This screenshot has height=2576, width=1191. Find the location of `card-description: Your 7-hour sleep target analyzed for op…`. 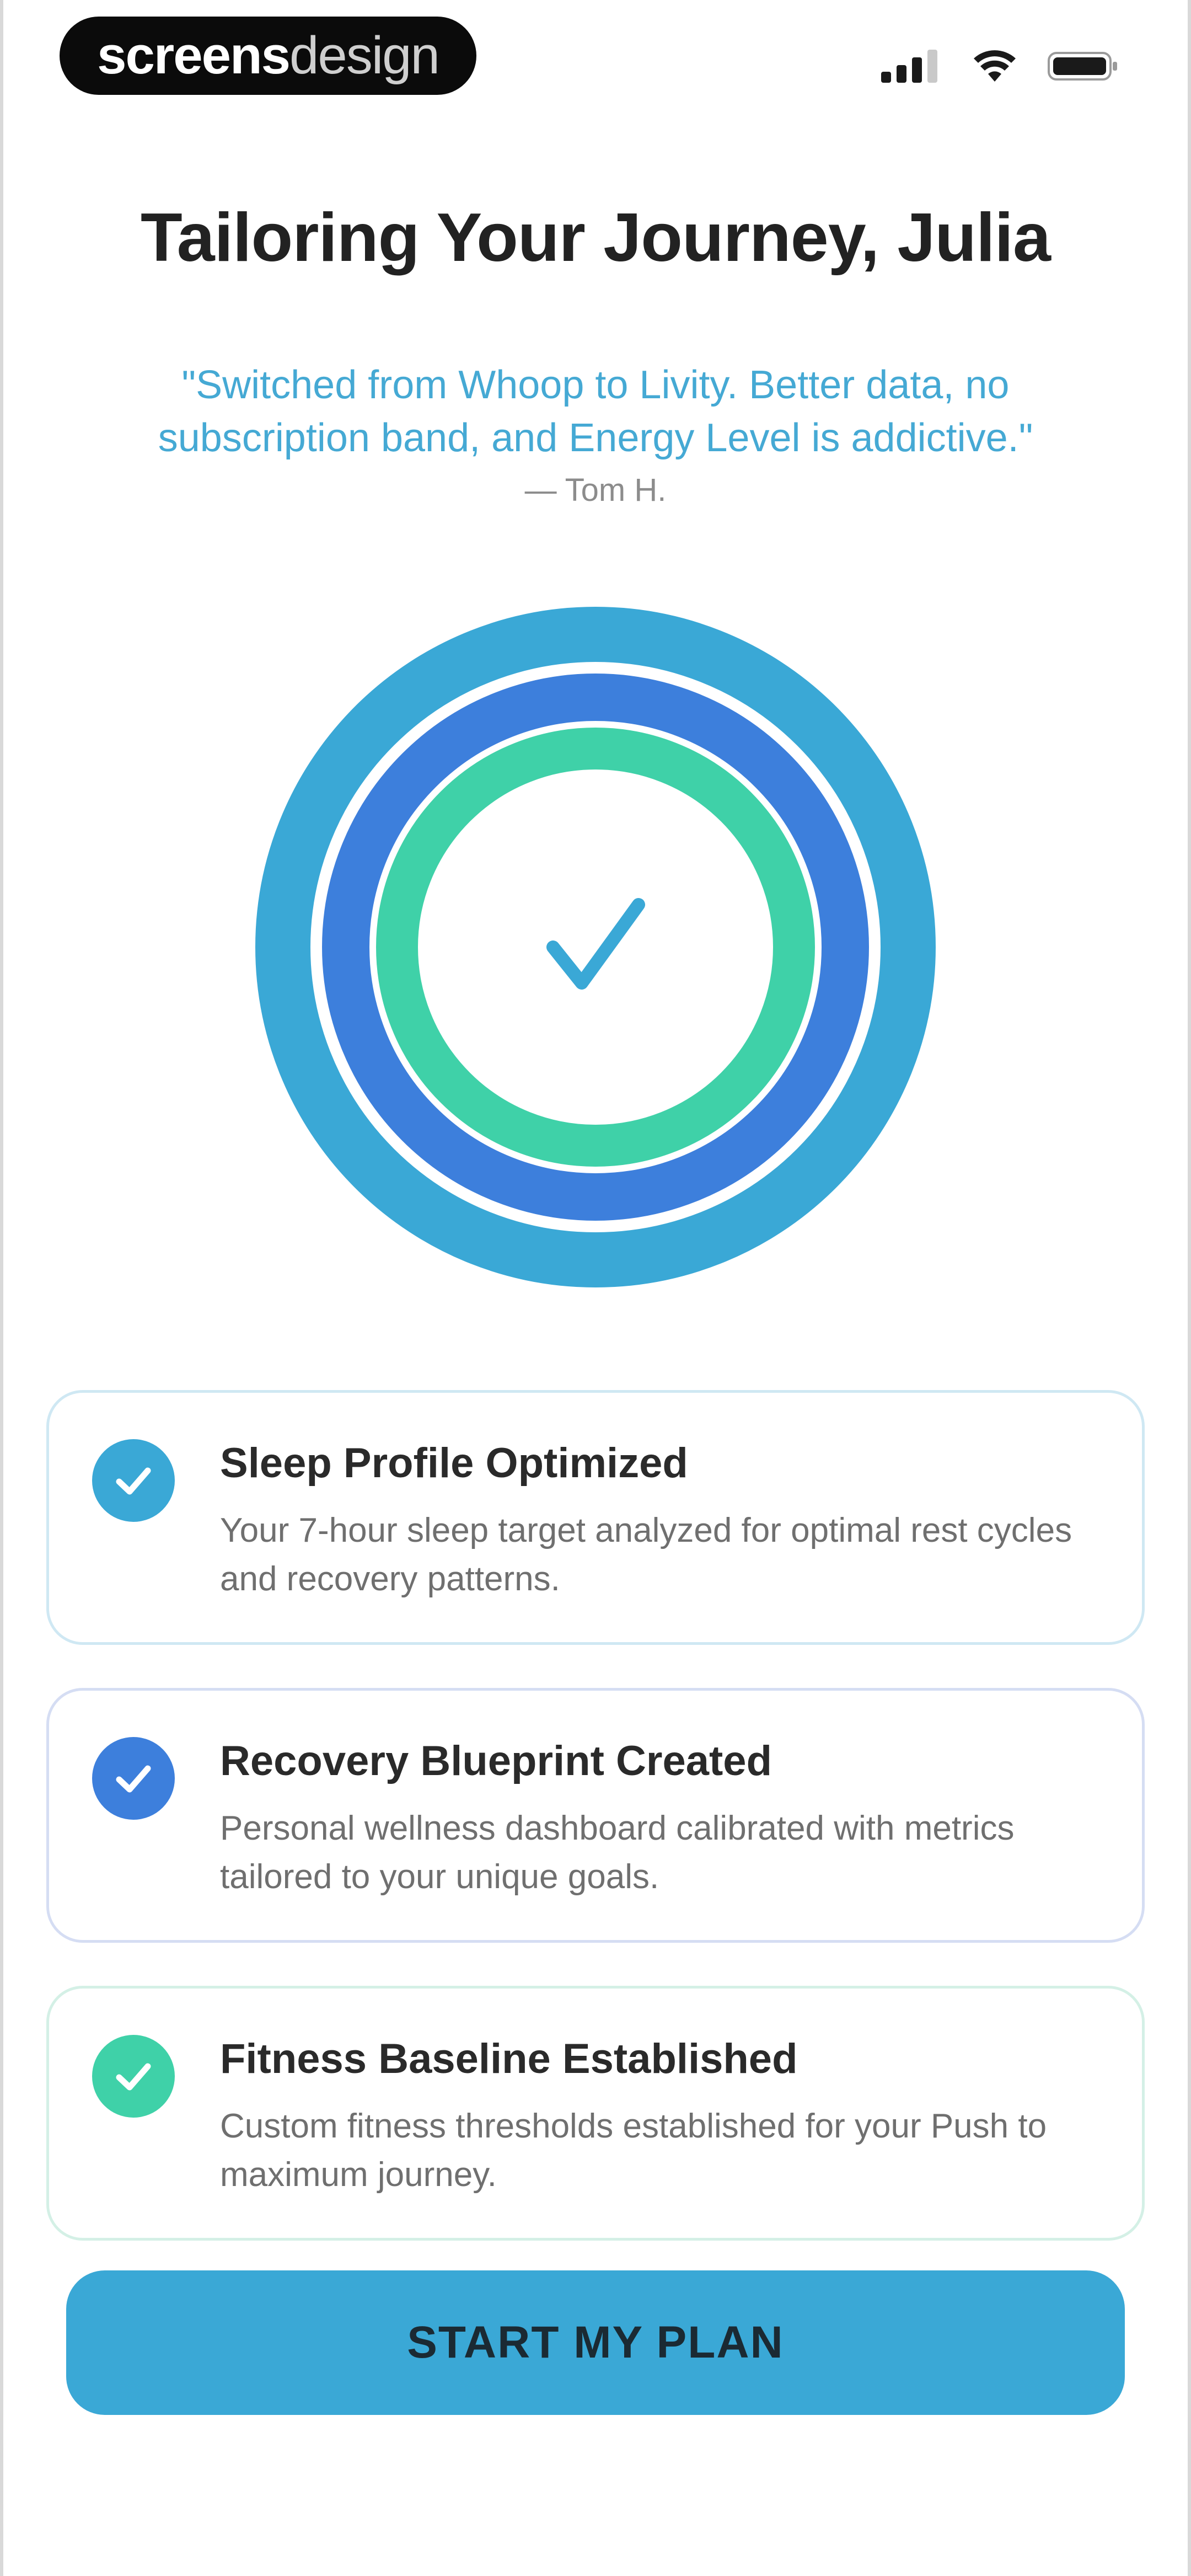

card-description: Your 7-hour sleep target analyzed for op… is located at coordinates (646, 1554).